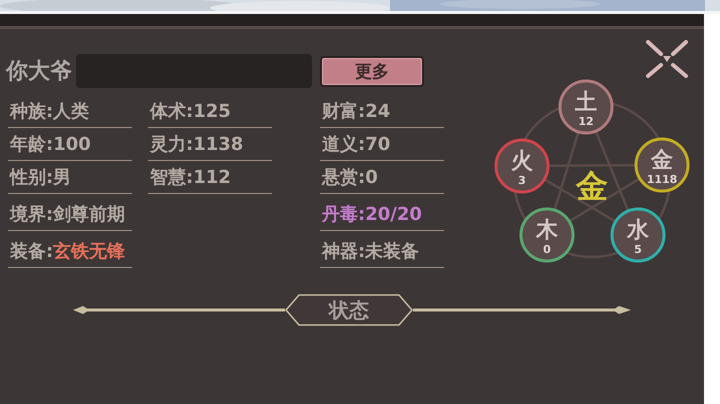  Describe the element at coordinates (638, 230) in the screenshot. I see `element-name: 水` at that location.